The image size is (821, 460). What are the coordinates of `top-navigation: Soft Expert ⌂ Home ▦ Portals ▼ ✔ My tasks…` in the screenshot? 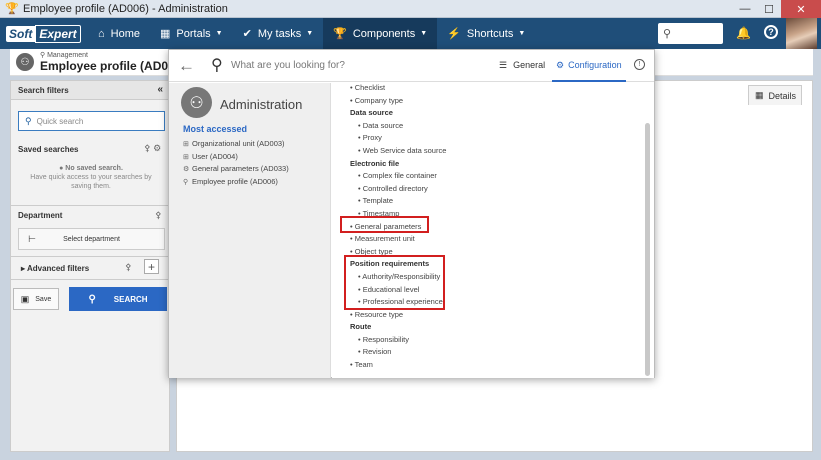 It's located at (410, 33).